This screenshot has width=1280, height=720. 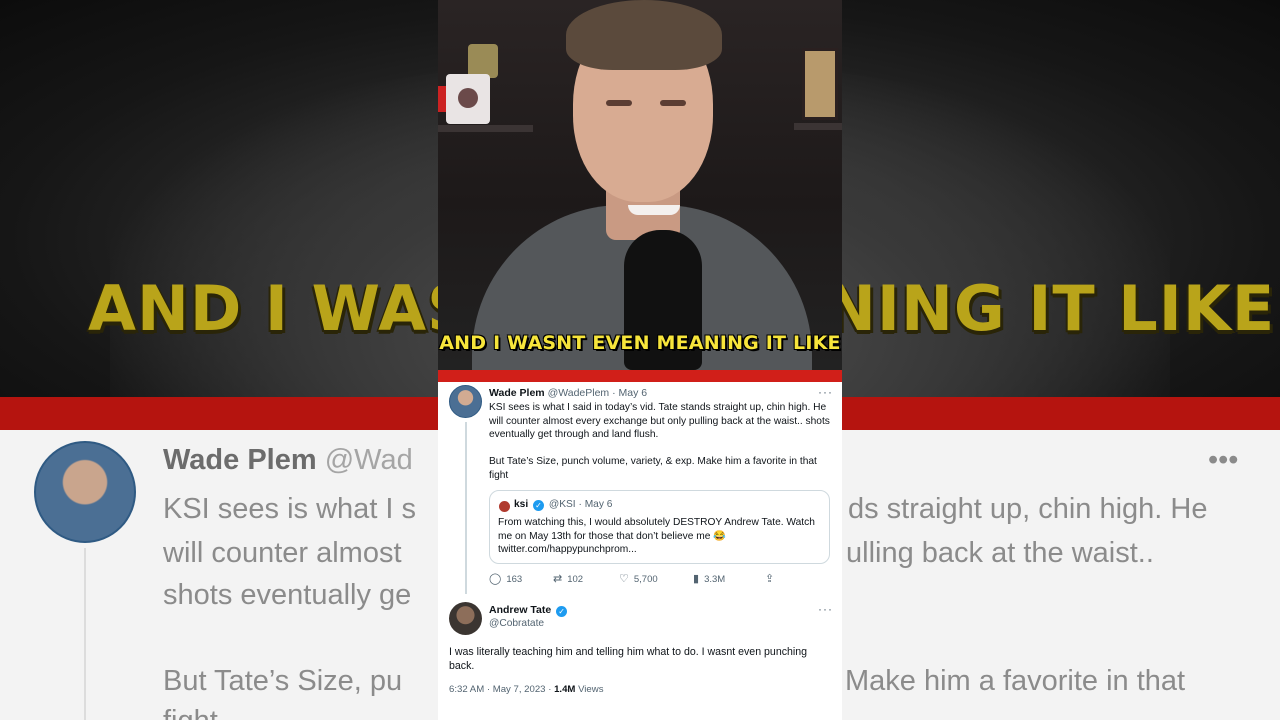 I want to click on blurred-line-4-left: But Tate’s Size, pu, so click(x=283, y=681).